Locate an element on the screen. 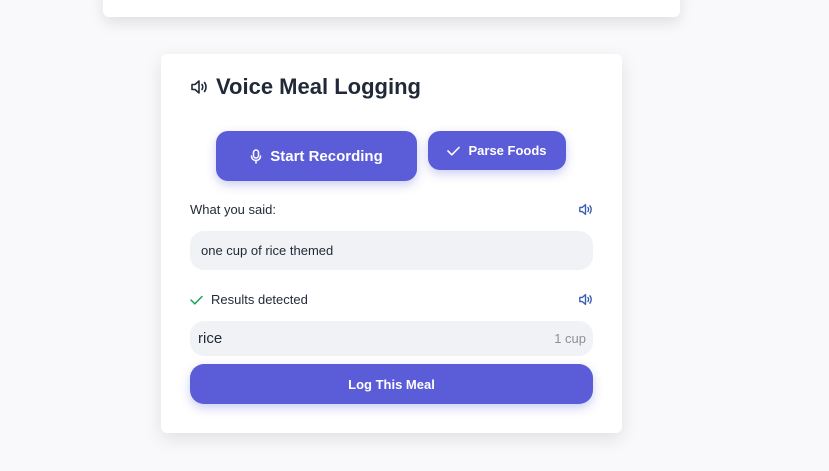  food-quantity: 1 cup is located at coordinates (570, 338).